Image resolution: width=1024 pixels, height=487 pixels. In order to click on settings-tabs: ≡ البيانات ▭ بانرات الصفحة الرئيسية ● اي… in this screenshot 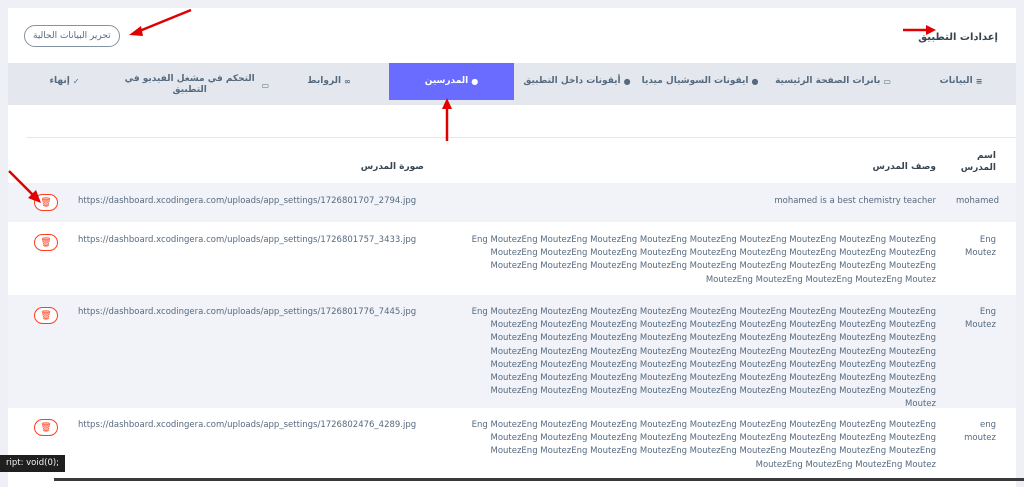, I will do `click(512, 84)`.